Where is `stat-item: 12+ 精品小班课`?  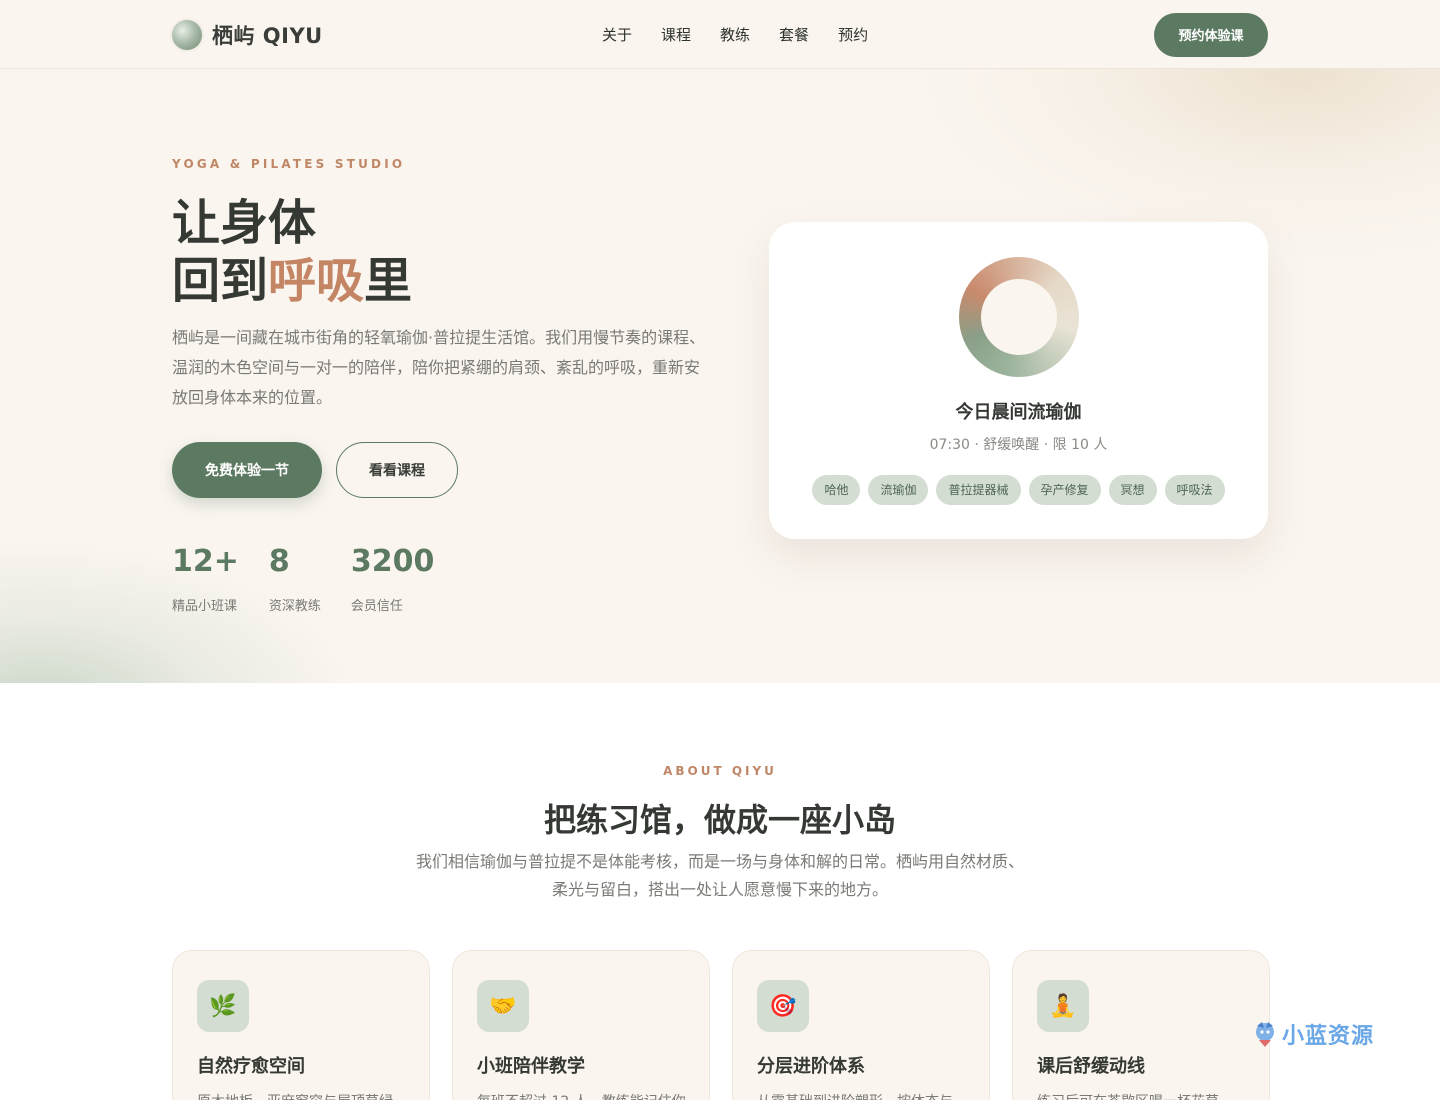 stat-item: 12+ 精品小班课 is located at coordinates (205, 578).